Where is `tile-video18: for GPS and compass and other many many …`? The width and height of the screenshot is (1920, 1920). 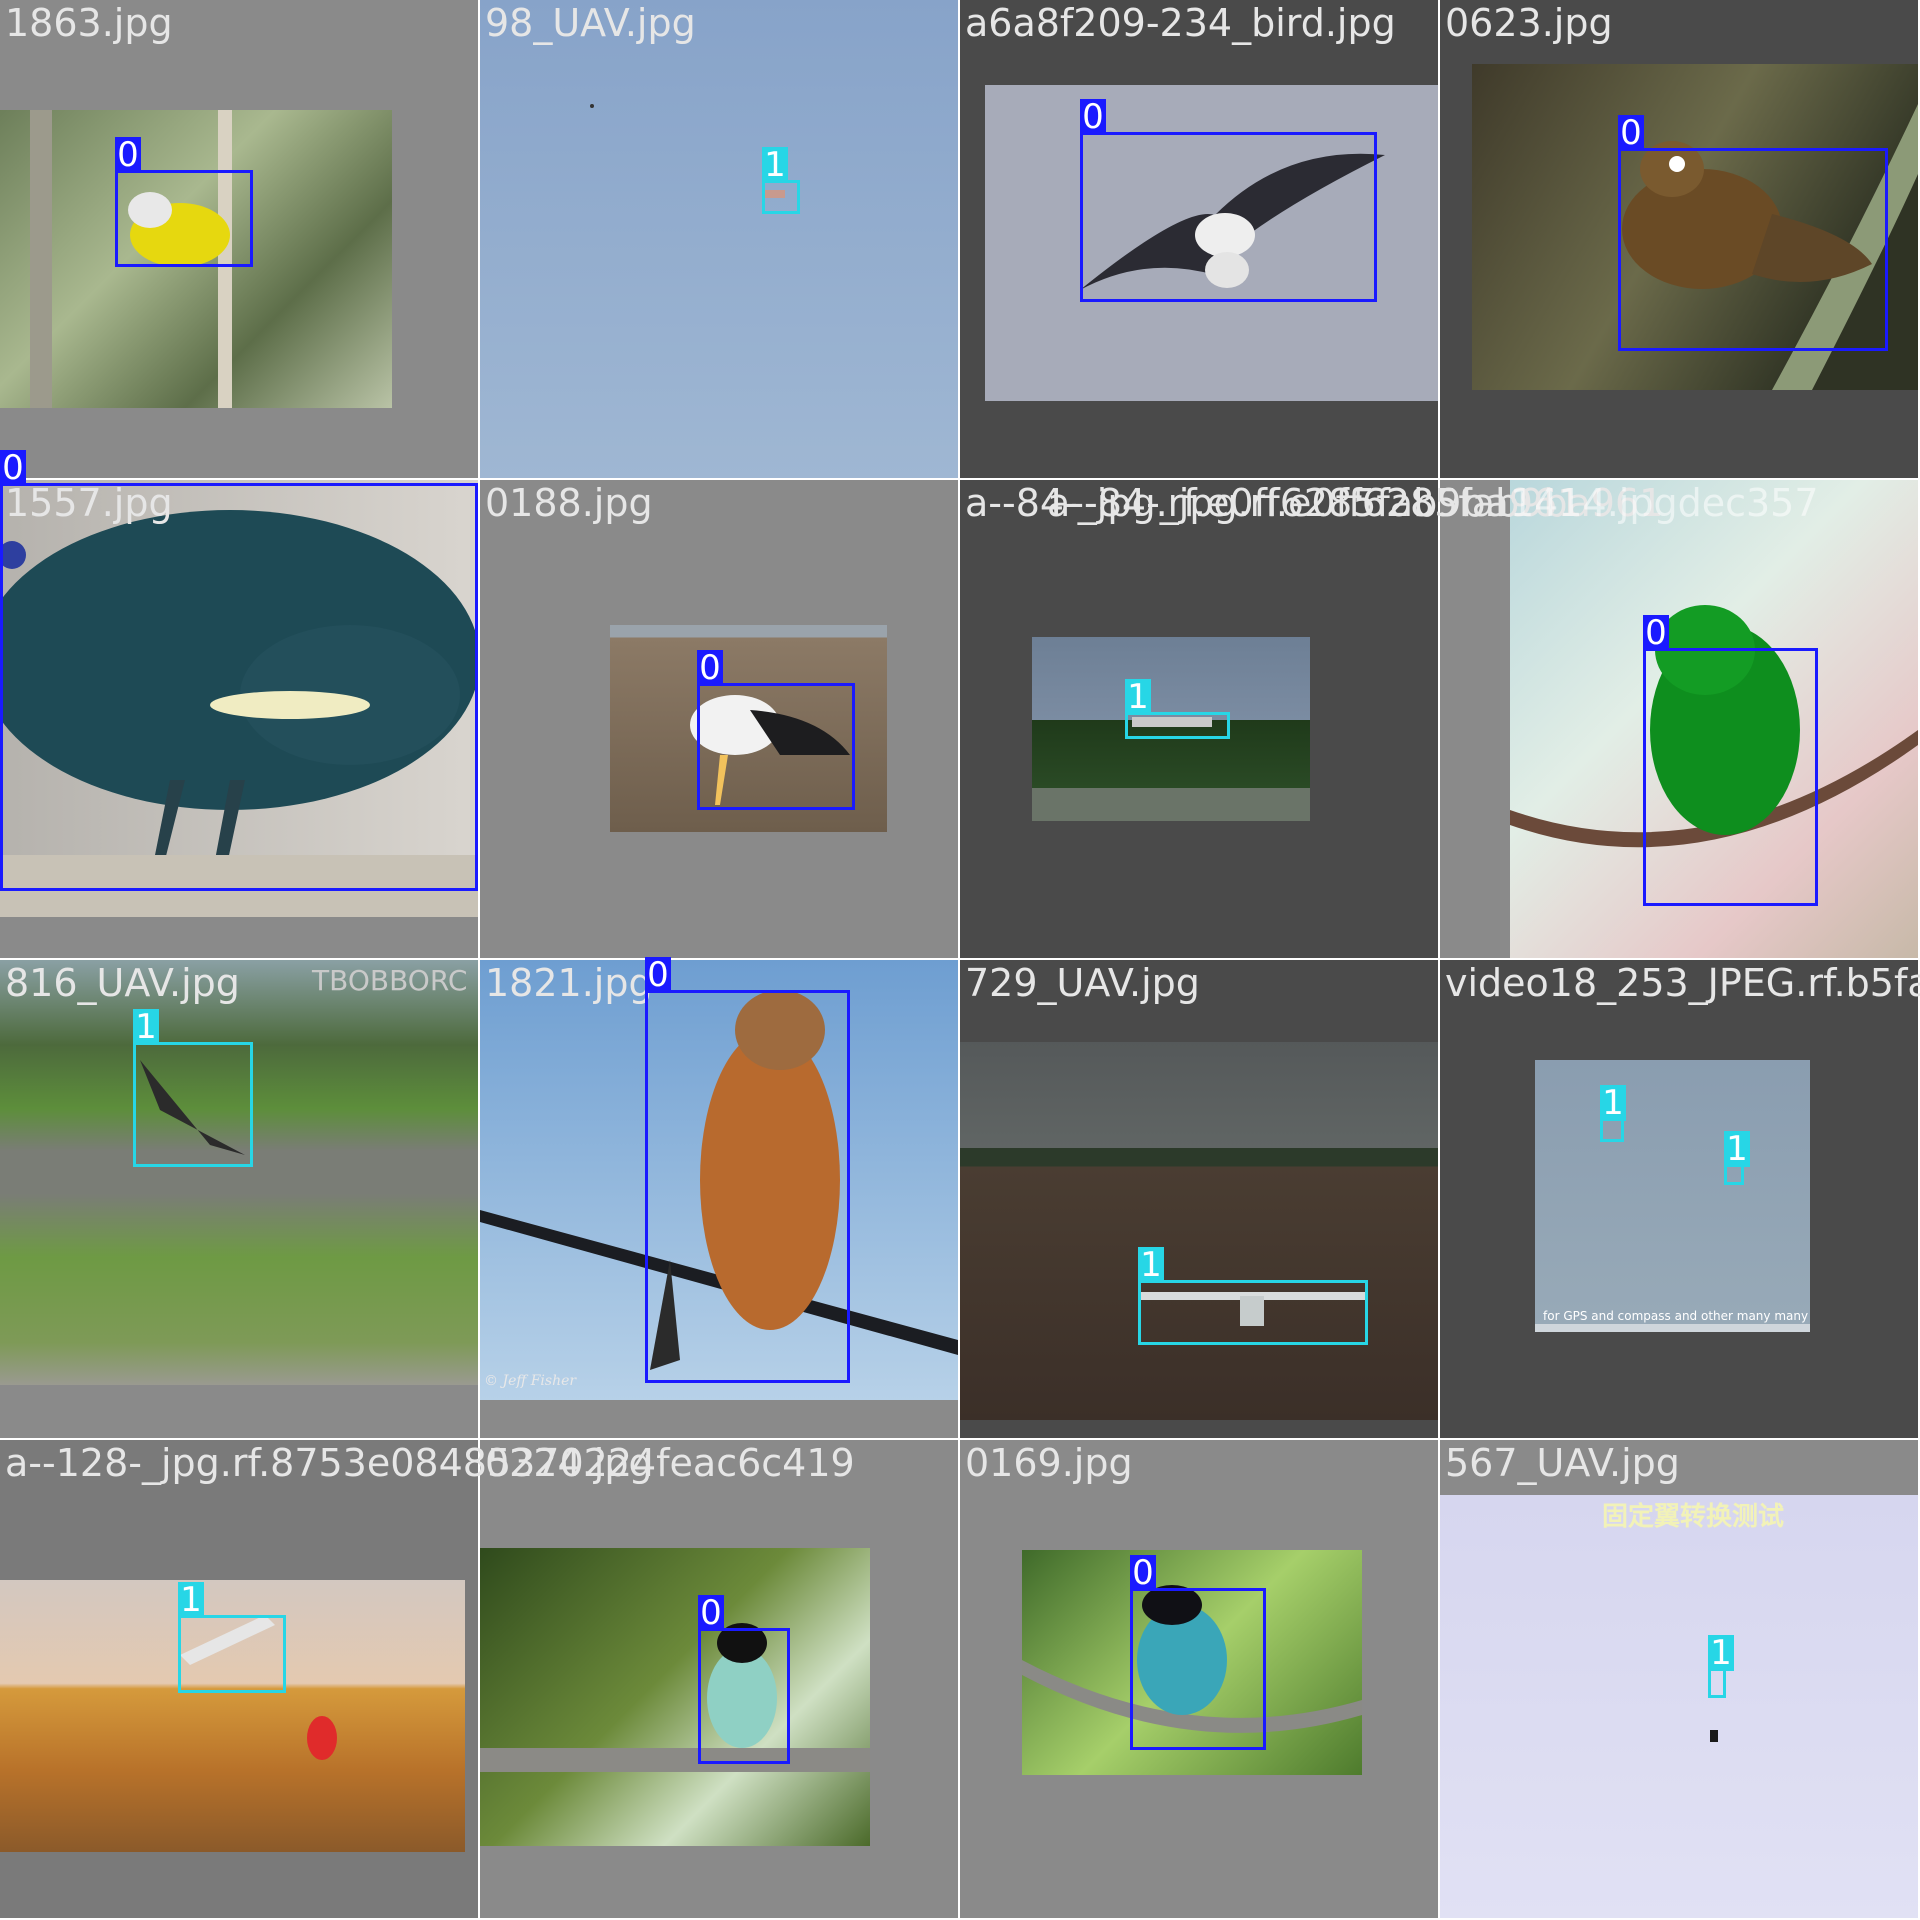
tile-video18: for GPS and compass and other many many … is located at coordinates (1680, 1200).